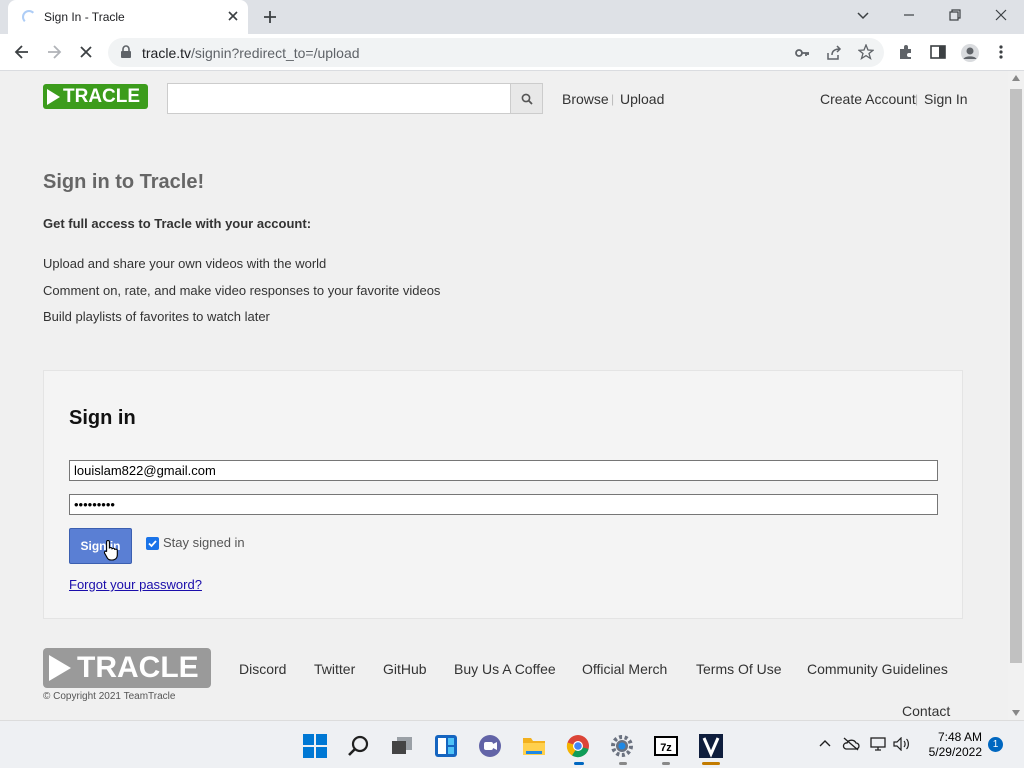  I want to click on restore-icon, so click(955, 15).